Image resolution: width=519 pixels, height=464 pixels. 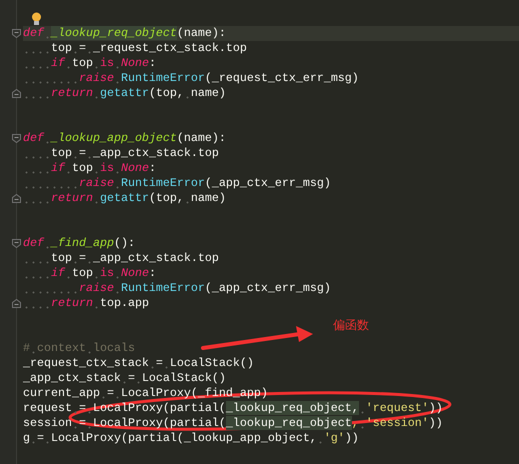 I want to click on code-line: current_app = LocalProxy(_find_app), so click(x=146, y=393).